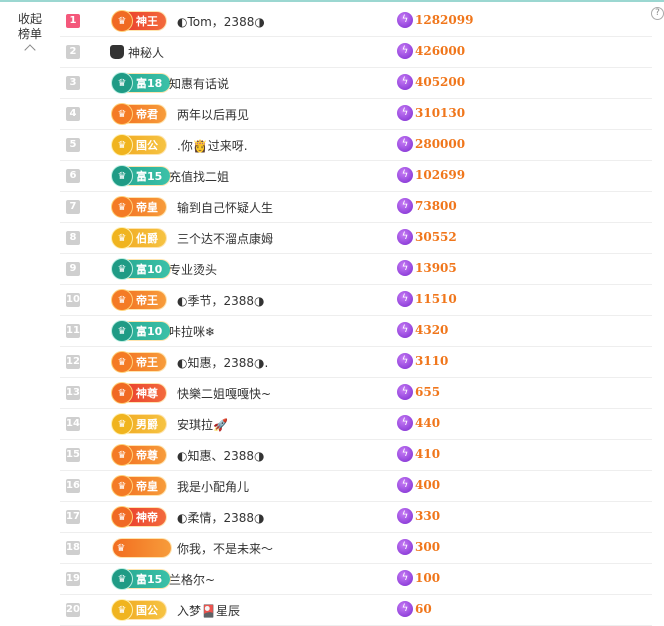 This screenshot has width=664, height=626. Describe the element at coordinates (225, 238) in the screenshot. I see `user-name: 三个达不溜点康姆` at that location.